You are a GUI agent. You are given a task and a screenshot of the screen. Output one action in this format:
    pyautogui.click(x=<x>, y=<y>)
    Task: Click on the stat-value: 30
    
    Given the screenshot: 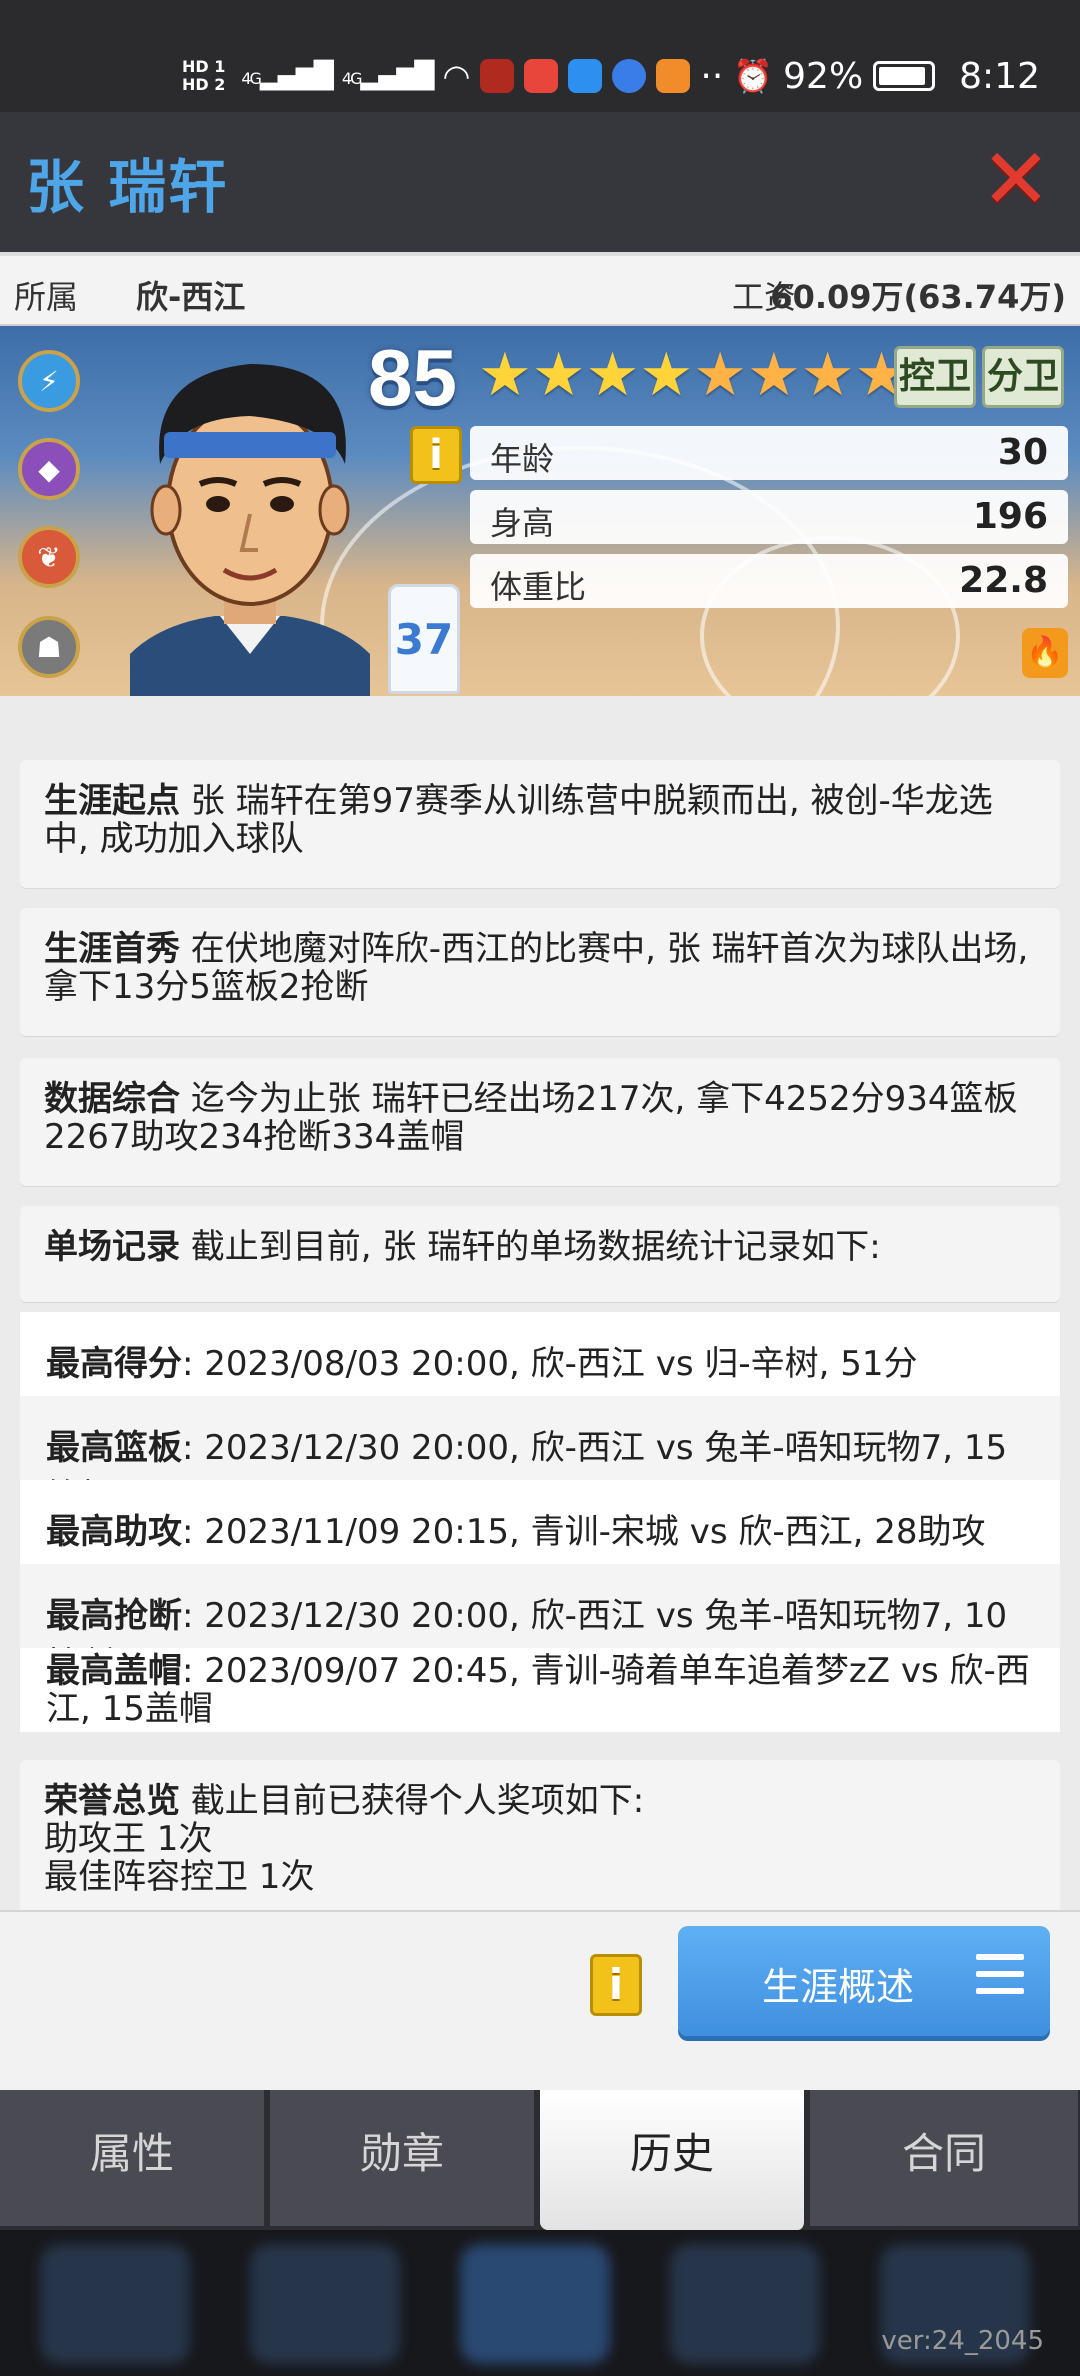 What is the action you would take?
    pyautogui.click(x=1022, y=452)
    